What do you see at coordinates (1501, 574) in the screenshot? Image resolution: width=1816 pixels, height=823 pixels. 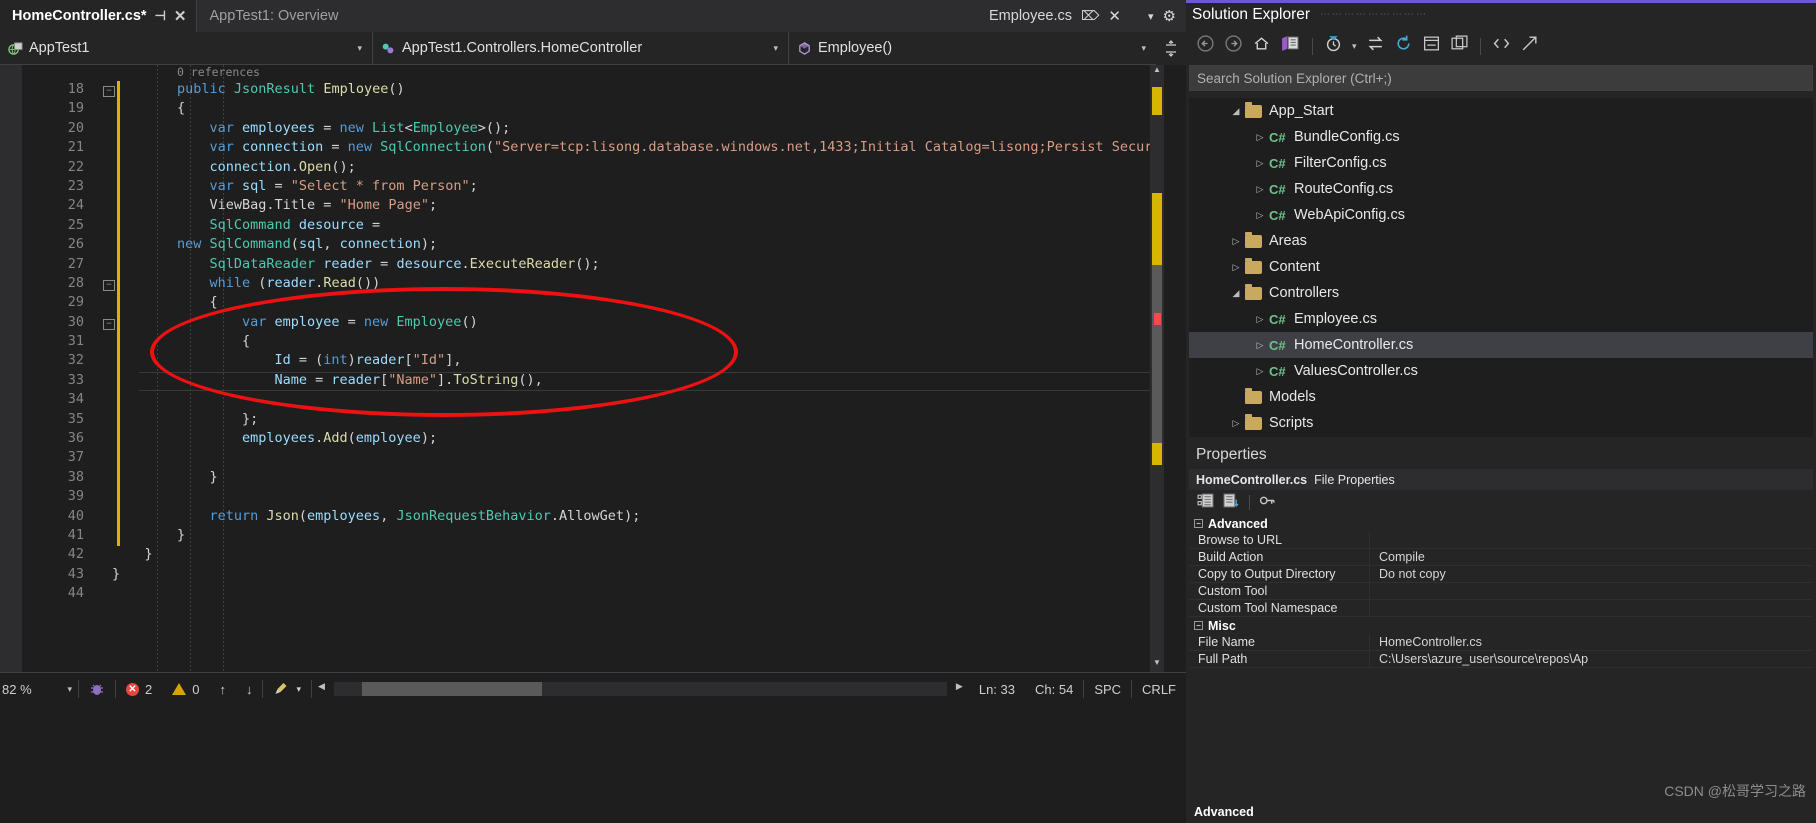 I see `property-row: Copy to Output Directory Do not copy` at bounding box center [1501, 574].